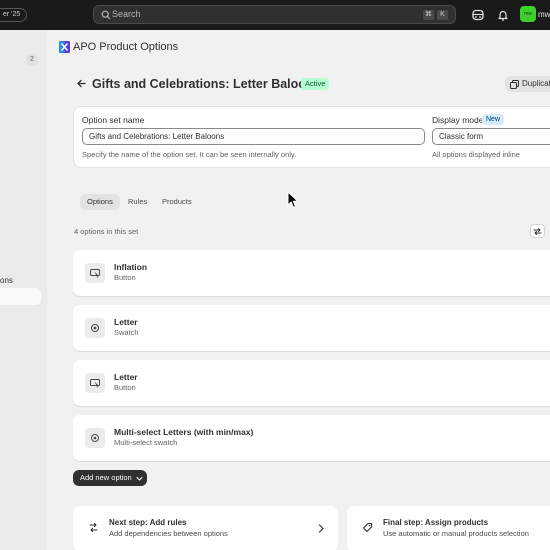  Describe the element at coordinates (100, 202) in the screenshot. I see `tab-options: Options` at that location.